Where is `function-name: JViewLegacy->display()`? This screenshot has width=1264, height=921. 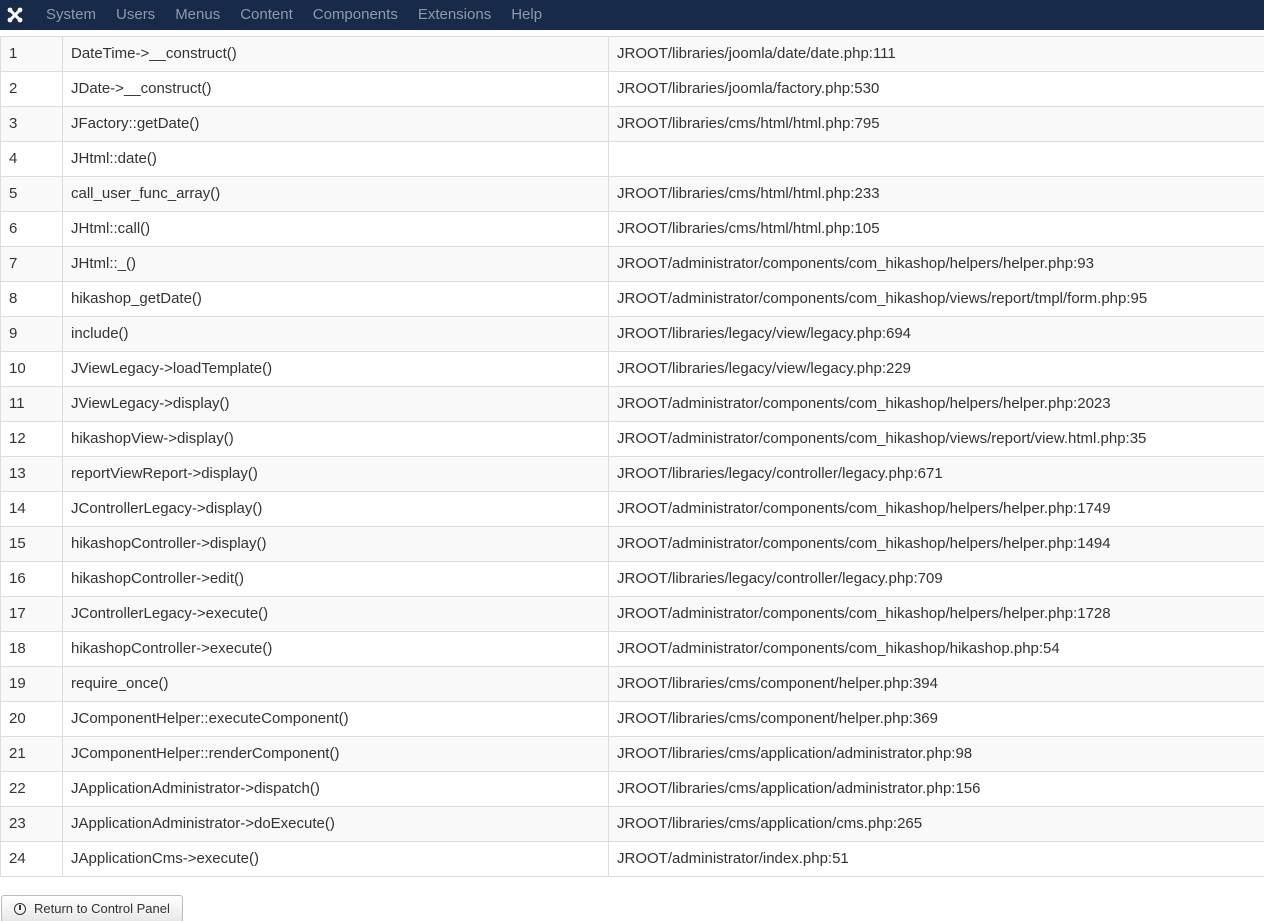
function-name: JViewLegacy->display() is located at coordinates (336, 404).